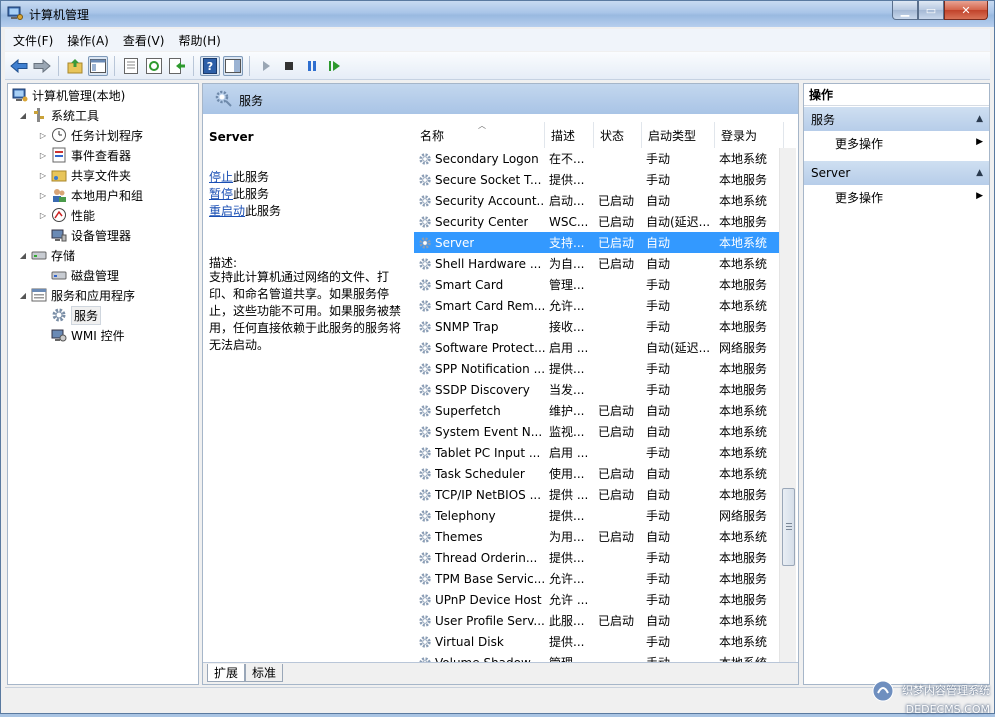 Image resolution: width=995 pixels, height=717 pixels. Describe the element at coordinates (264, 673) in the screenshot. I see `tab-standard: 标准` at that location.